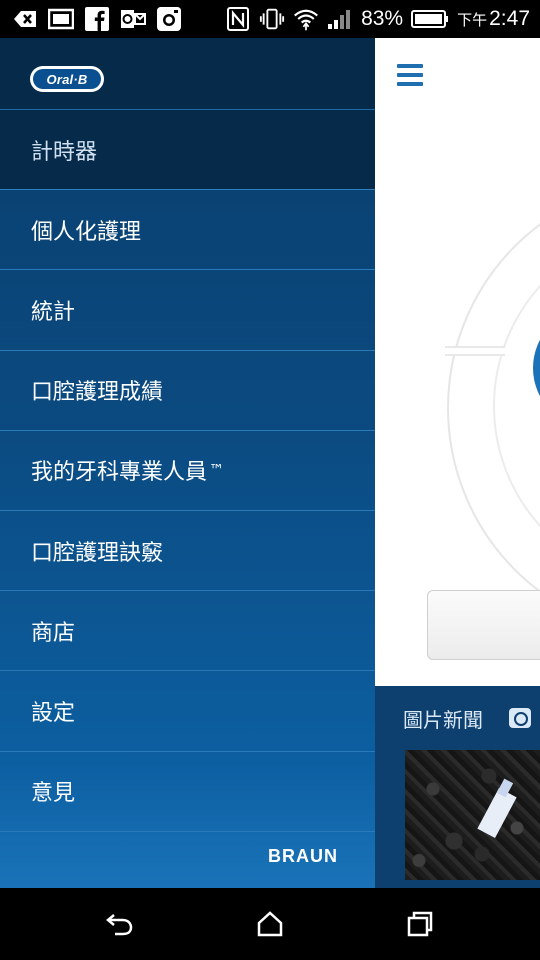 This screenshot has width=540, height=960. I want to click on vibrate-icon, so click(272, 19).